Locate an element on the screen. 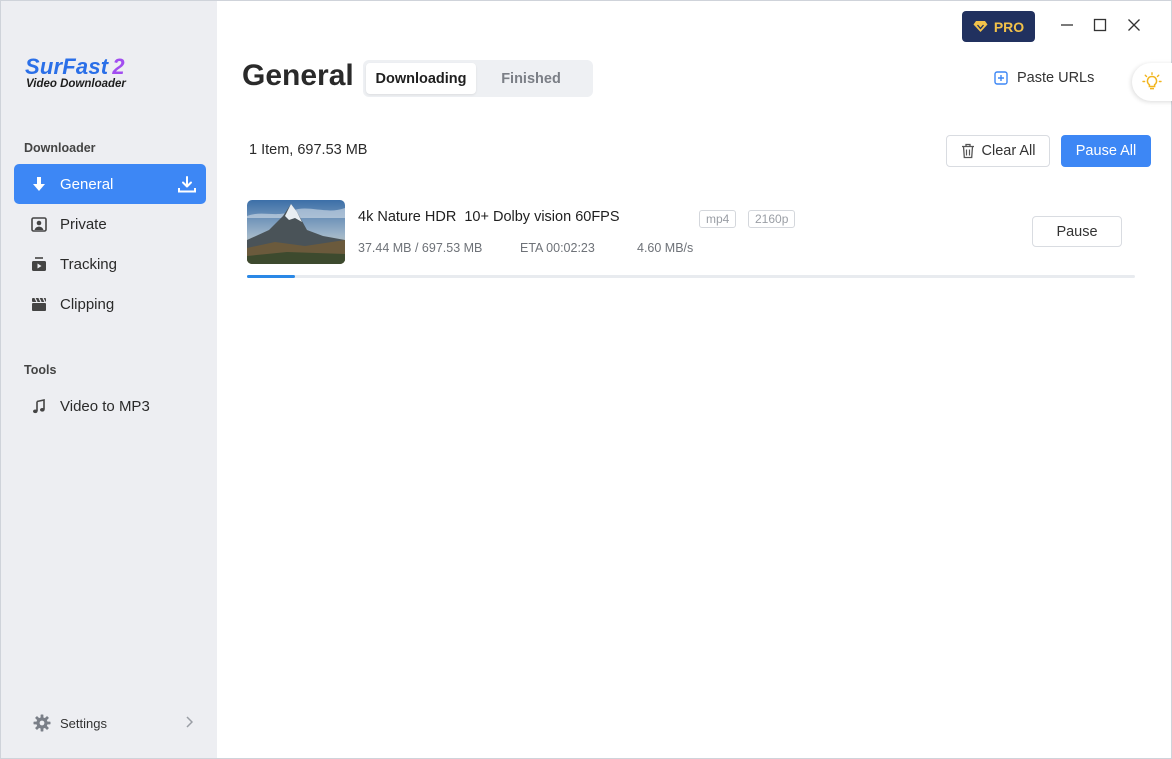 This screenshot has height=759, width=1172. logo-title: SurFast 2 is located at coordinates (75, 66).